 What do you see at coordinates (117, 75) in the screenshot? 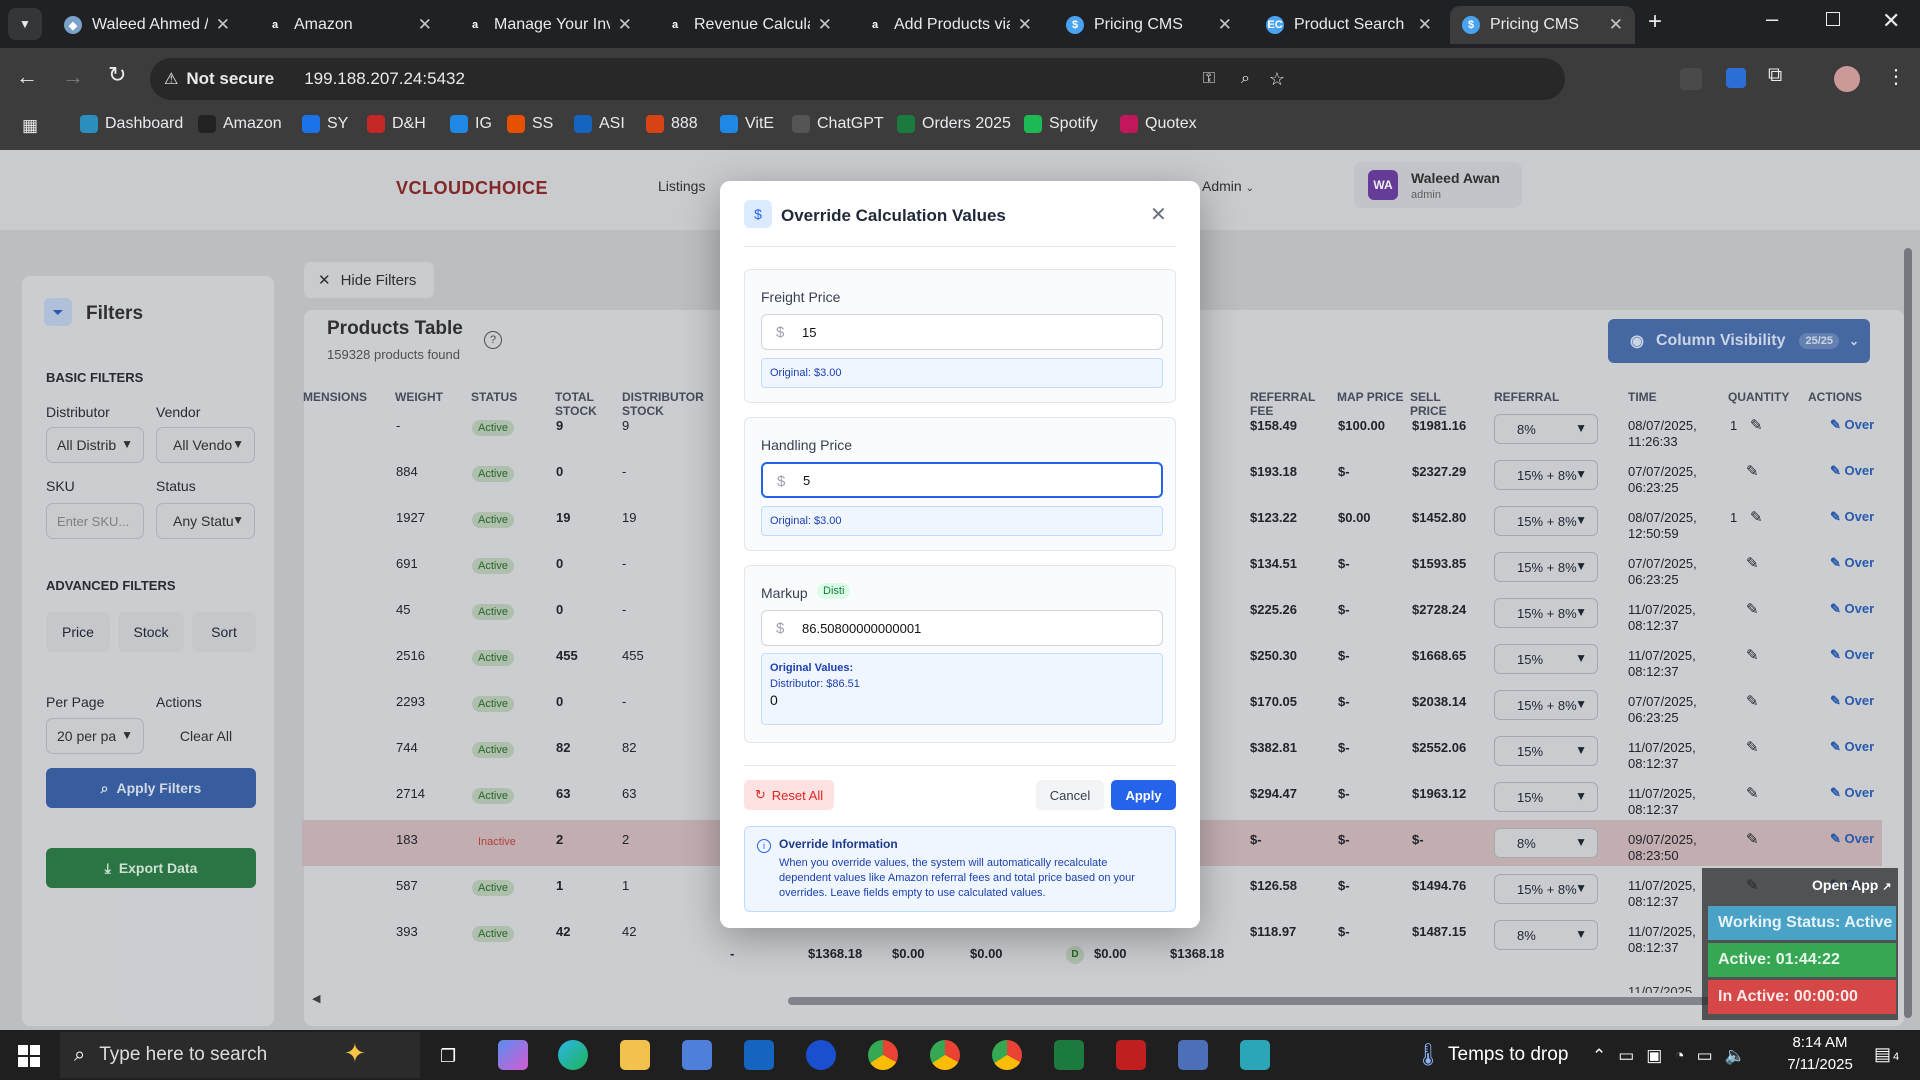
I see `reload-icon: ↻` at bounding box center [117, 75].